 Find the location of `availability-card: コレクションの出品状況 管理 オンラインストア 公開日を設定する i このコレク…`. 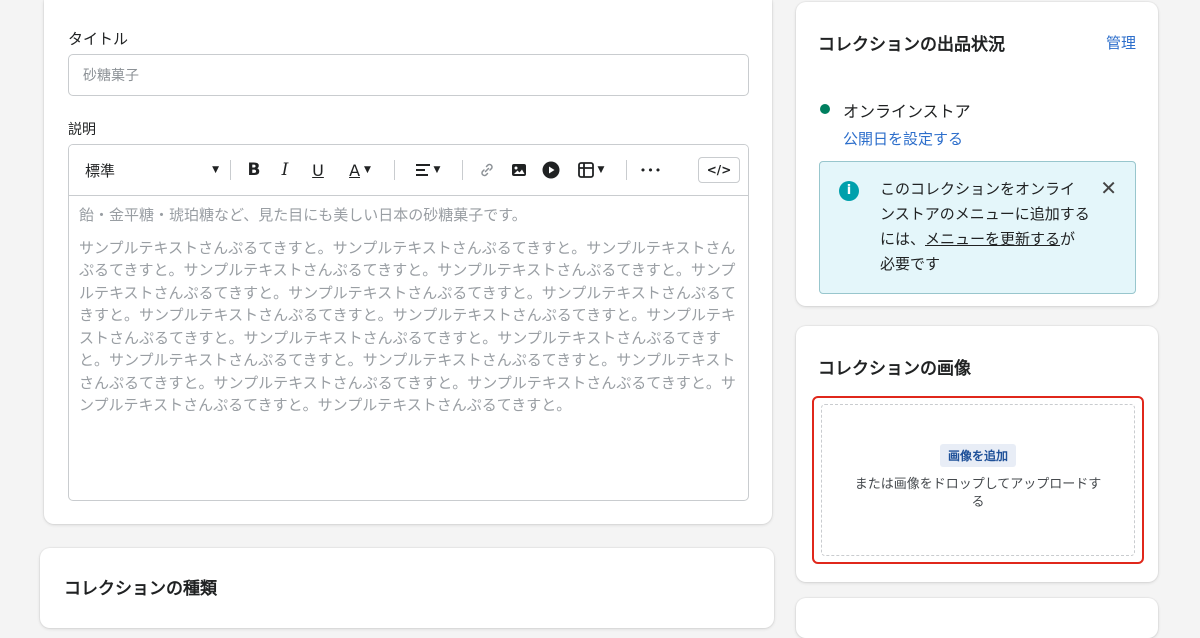

availability-card: コレクションの出品状況 管理 オンラインストア 公開日を設定する i このコレク… is located at coordinates (977, 154).